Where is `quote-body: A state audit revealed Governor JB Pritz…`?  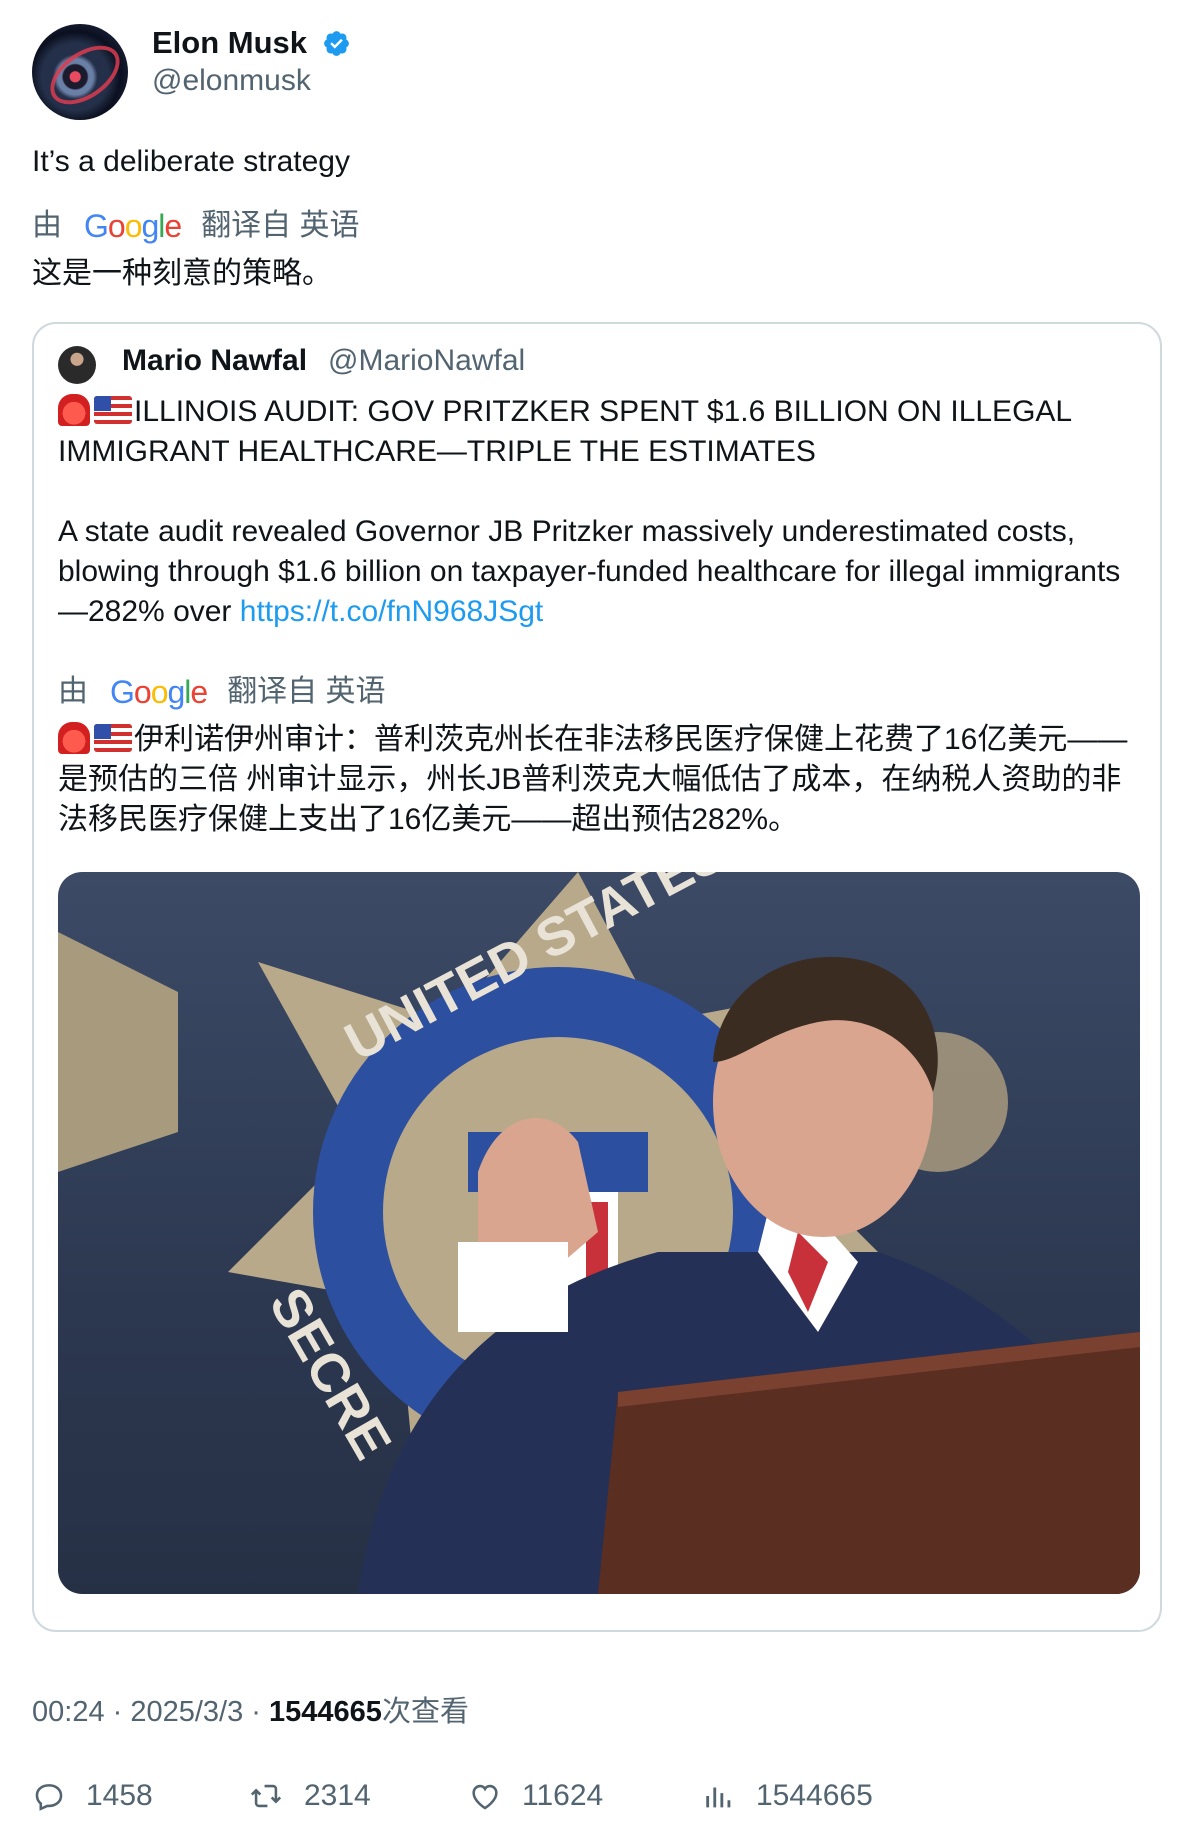 quote-body: A state audit revealed Governor JB Pritz… is located at coordinates (598, 572).